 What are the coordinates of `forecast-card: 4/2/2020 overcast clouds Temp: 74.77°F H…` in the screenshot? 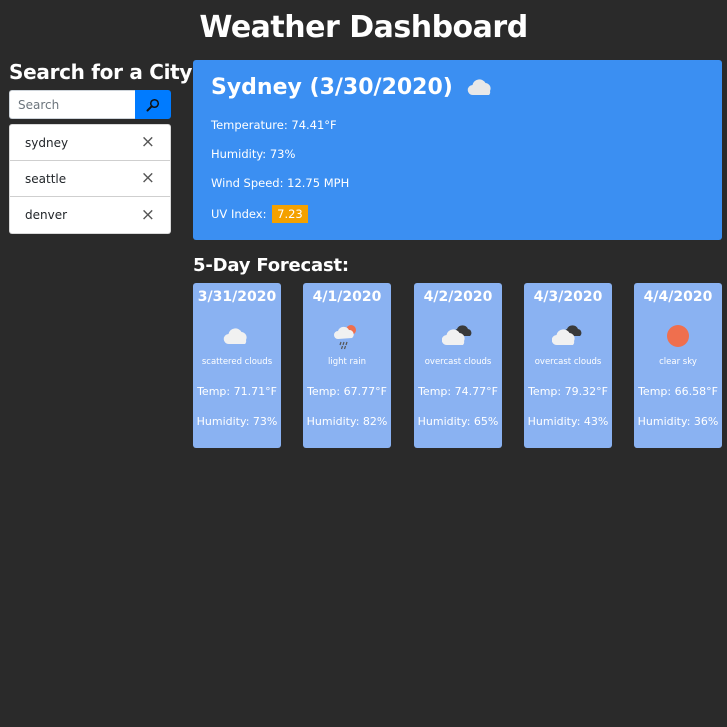 It's located at (458, 365).